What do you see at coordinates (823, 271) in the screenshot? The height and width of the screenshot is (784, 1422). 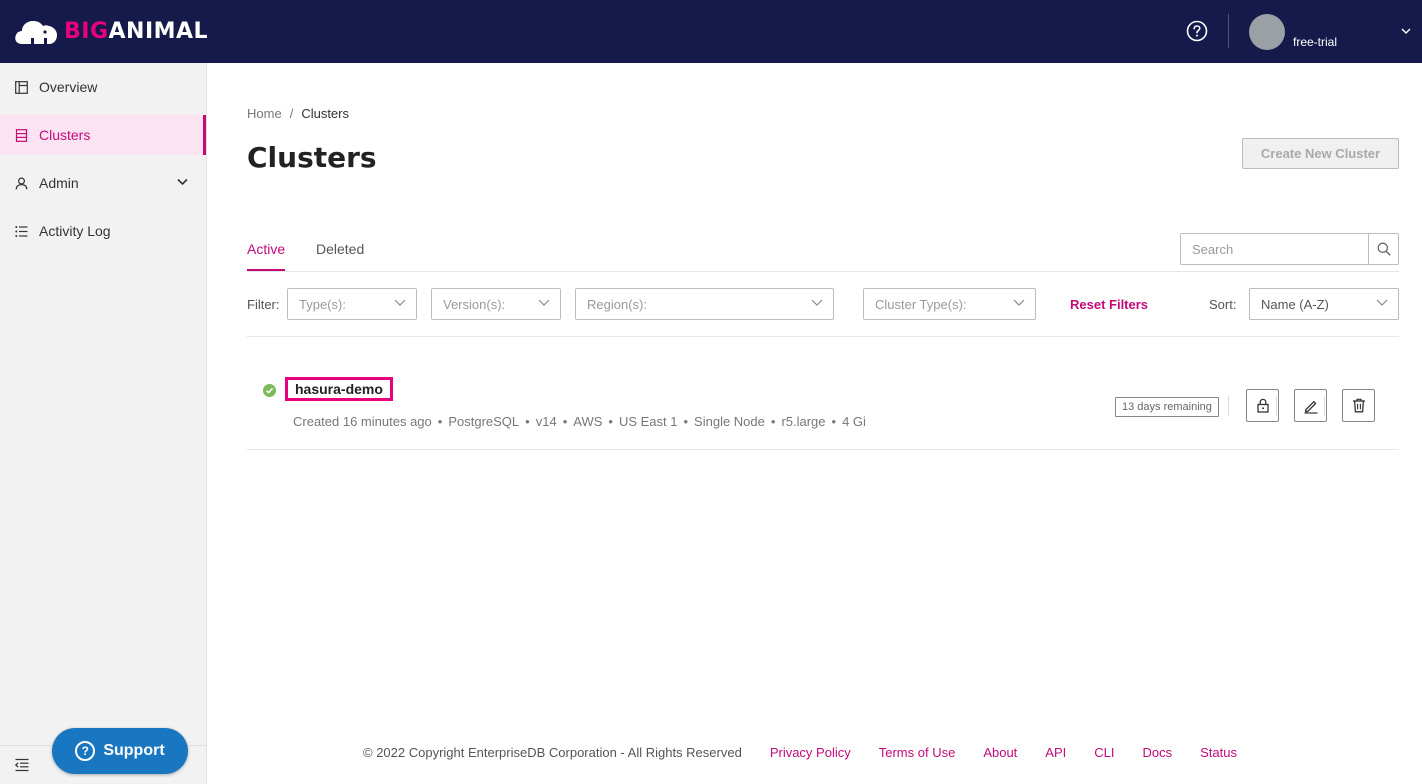 I see `tabs-divider` at bounding box center [823, 271].